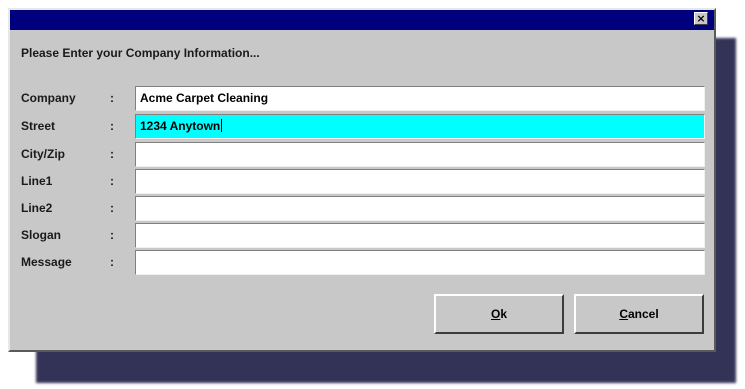 The width and height of the screenshot is (745, 389). I want to click on ok-mnemonic: O, so click(495, 314).